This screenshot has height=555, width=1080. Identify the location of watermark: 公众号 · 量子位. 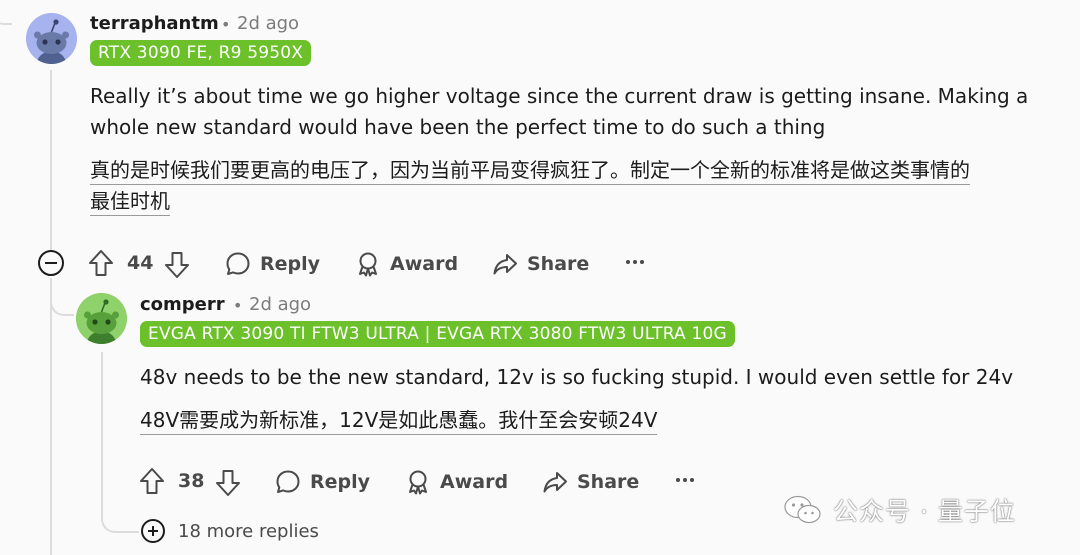
(899, 510).